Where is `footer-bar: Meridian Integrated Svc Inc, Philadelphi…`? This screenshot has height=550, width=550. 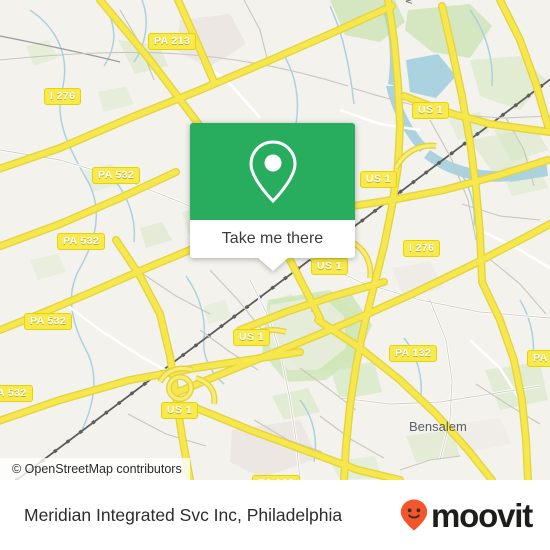 footer-bar: Meridian Integrated Svc Inc, Philadelphi… is located at coordinates (275, 515).